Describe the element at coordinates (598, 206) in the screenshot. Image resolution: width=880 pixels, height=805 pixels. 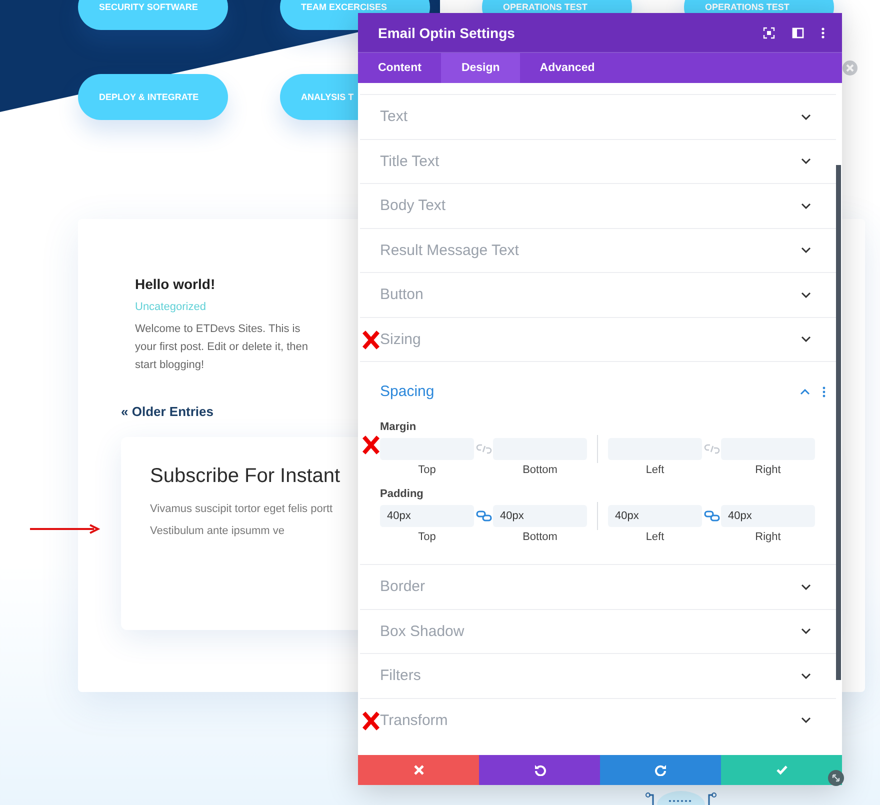
I see `section-header: Body Text` at that location.